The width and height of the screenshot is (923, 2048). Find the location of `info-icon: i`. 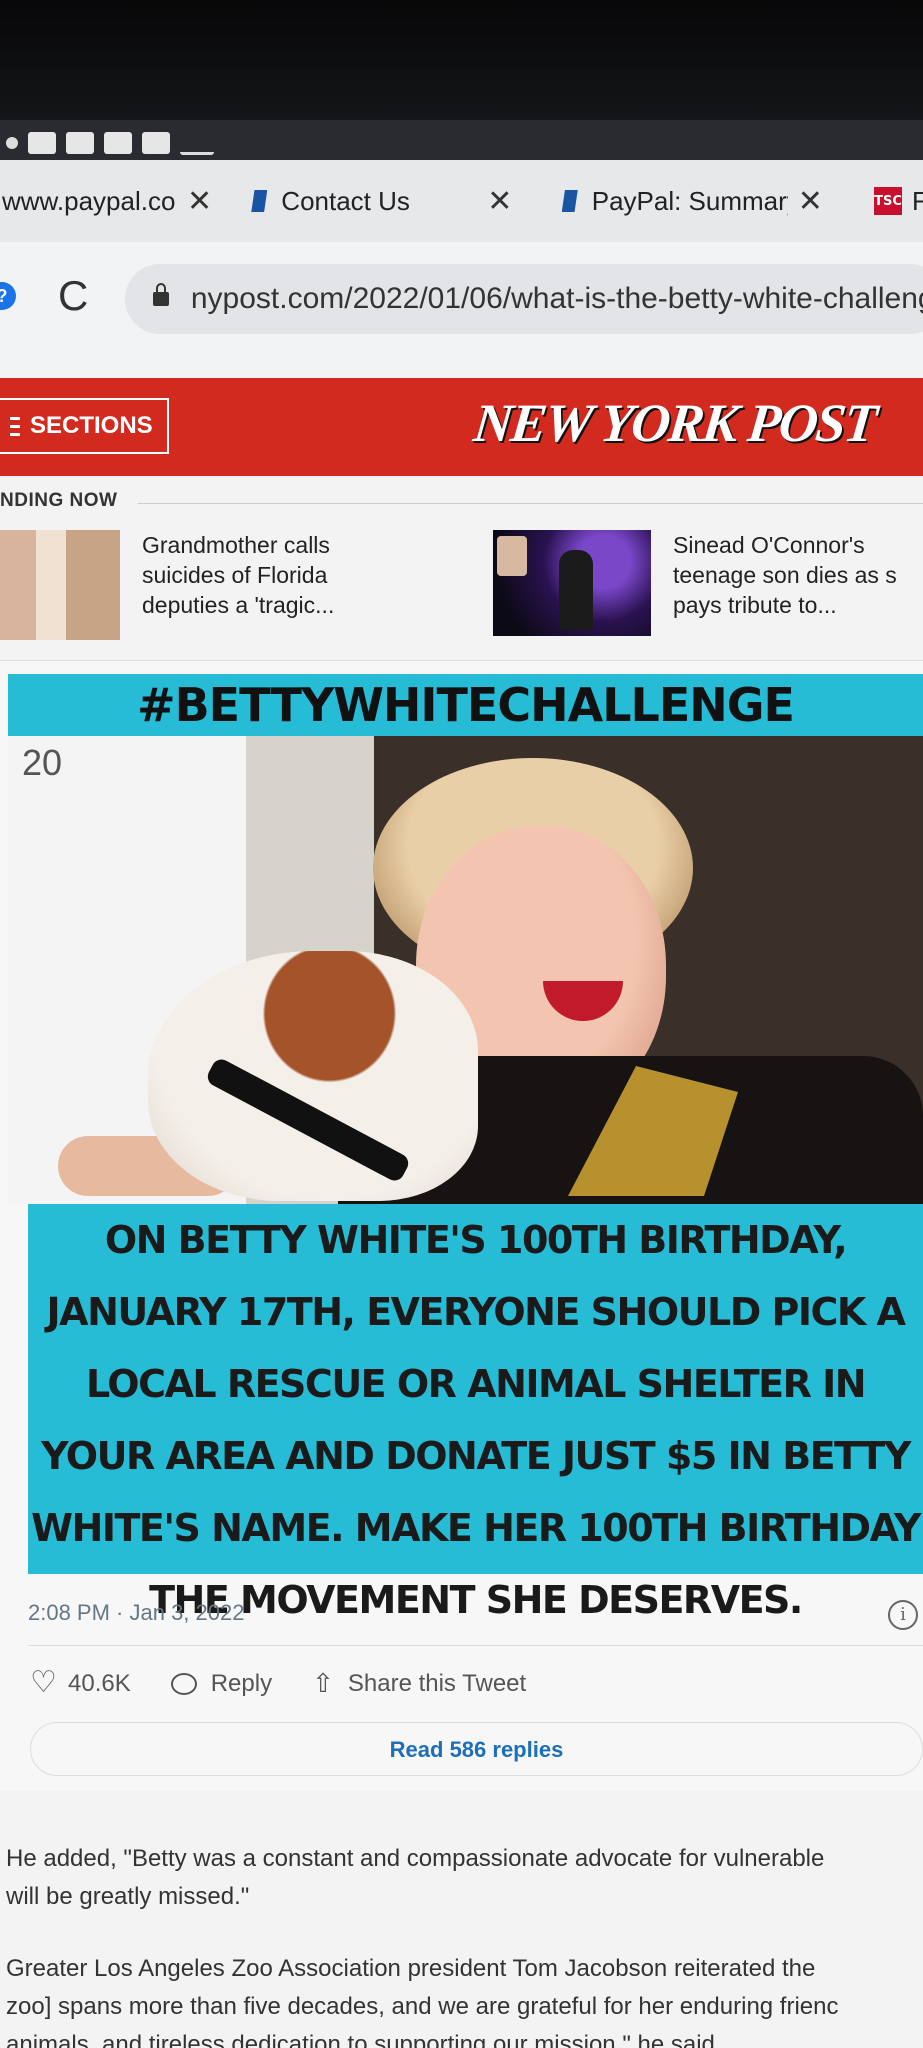

info-icon: i is located at coordinates (903, 1615).